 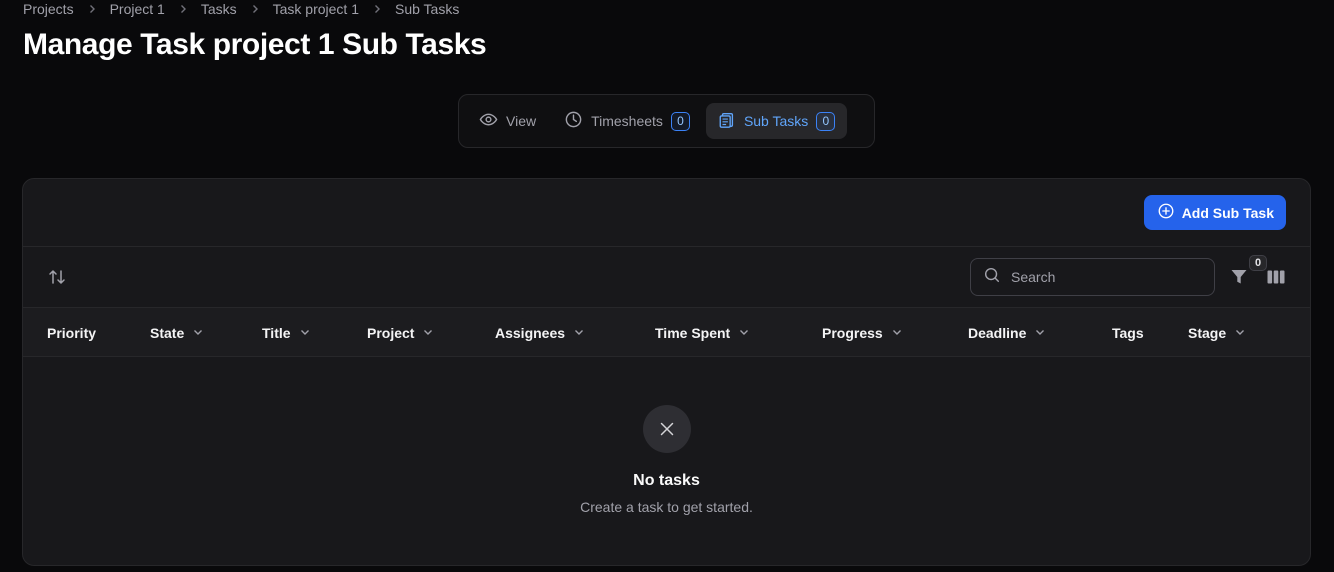 I want to click on breadcrumb-tasks: Tasks, so click(x=219, y=9).